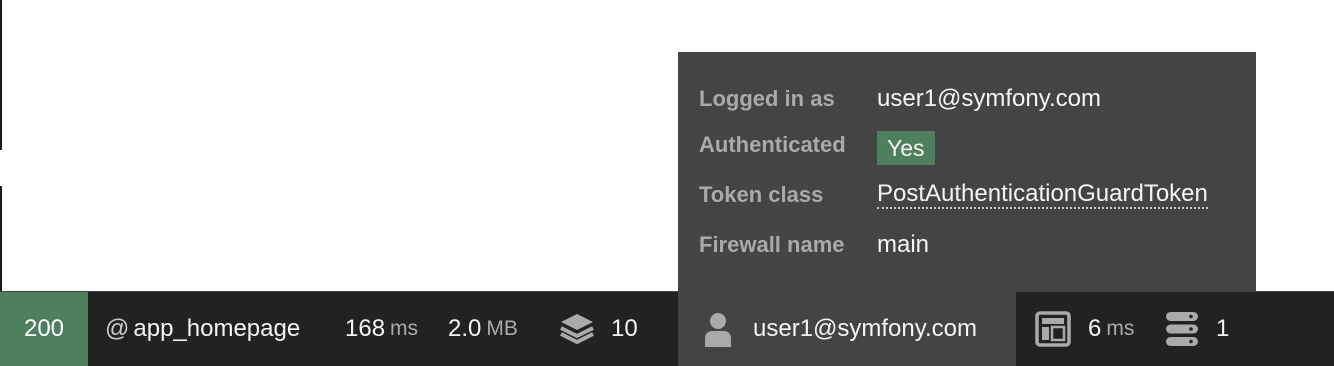  I want to click on token-class-value: PostAuthenticationGuardToken, so click(1042, 195).